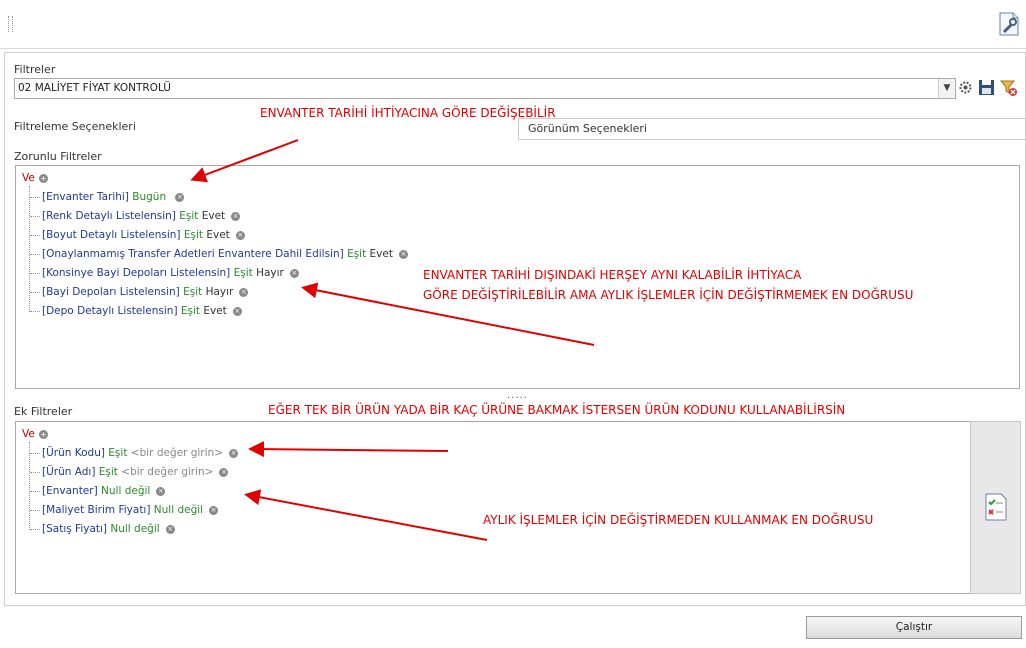 The height and width of the screenshot is (648, 1026). Describe the element at coordinates (110, 311) in the screenshot. I see `condition-field: [Depo Detaylı Listelensin]` at that location.